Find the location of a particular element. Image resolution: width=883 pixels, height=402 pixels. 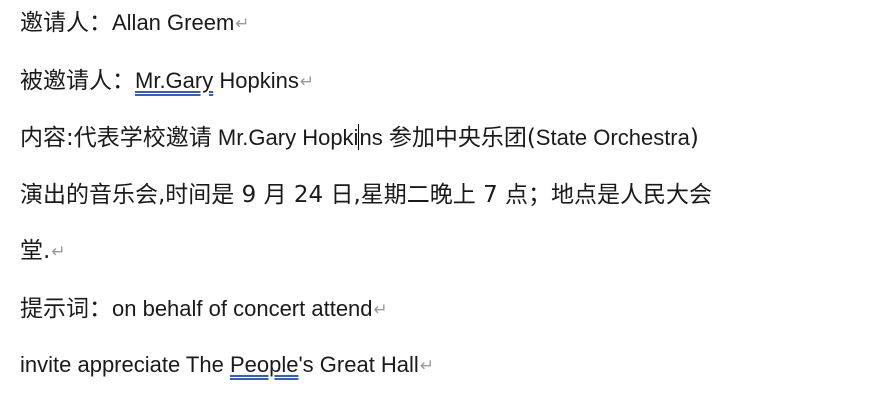

hint-words-part2: 's Great Hall is located at coordinates (358, 364).